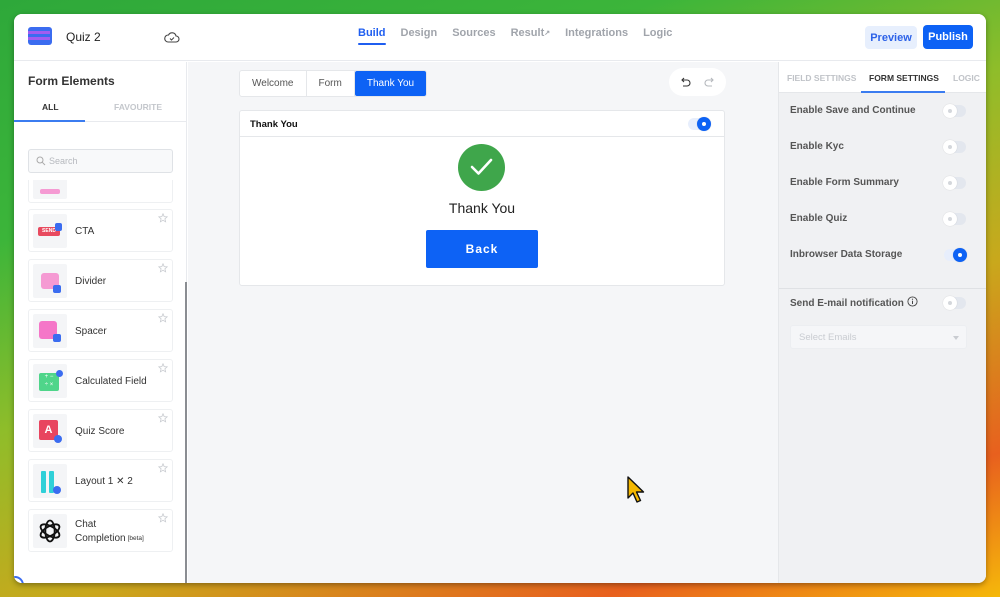 The width and height of the screenshot is (1000, 597). I want to click on element-item-partial, so click(100, 191).